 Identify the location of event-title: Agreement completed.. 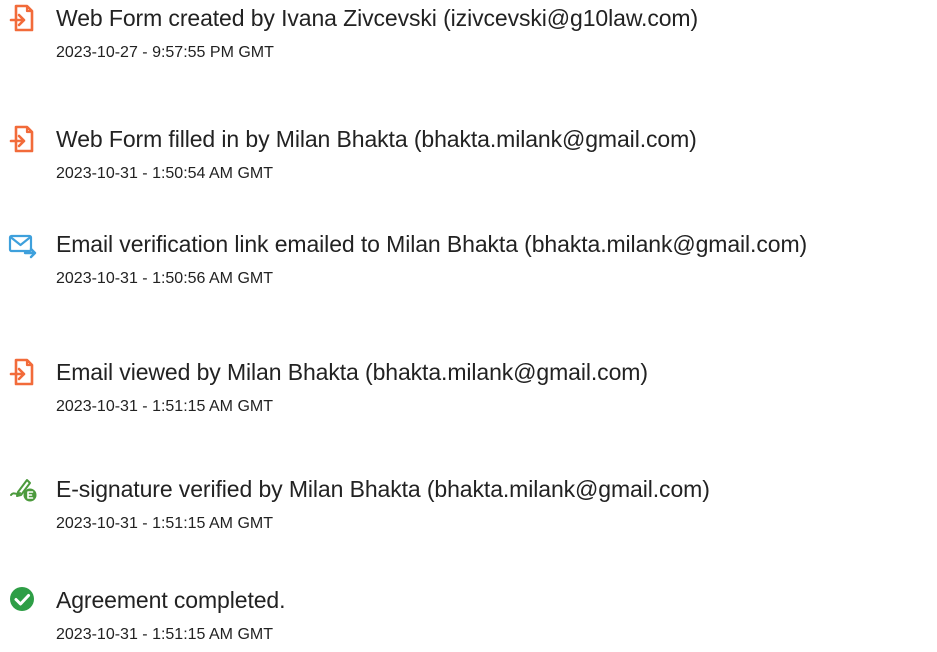
(171, 600).